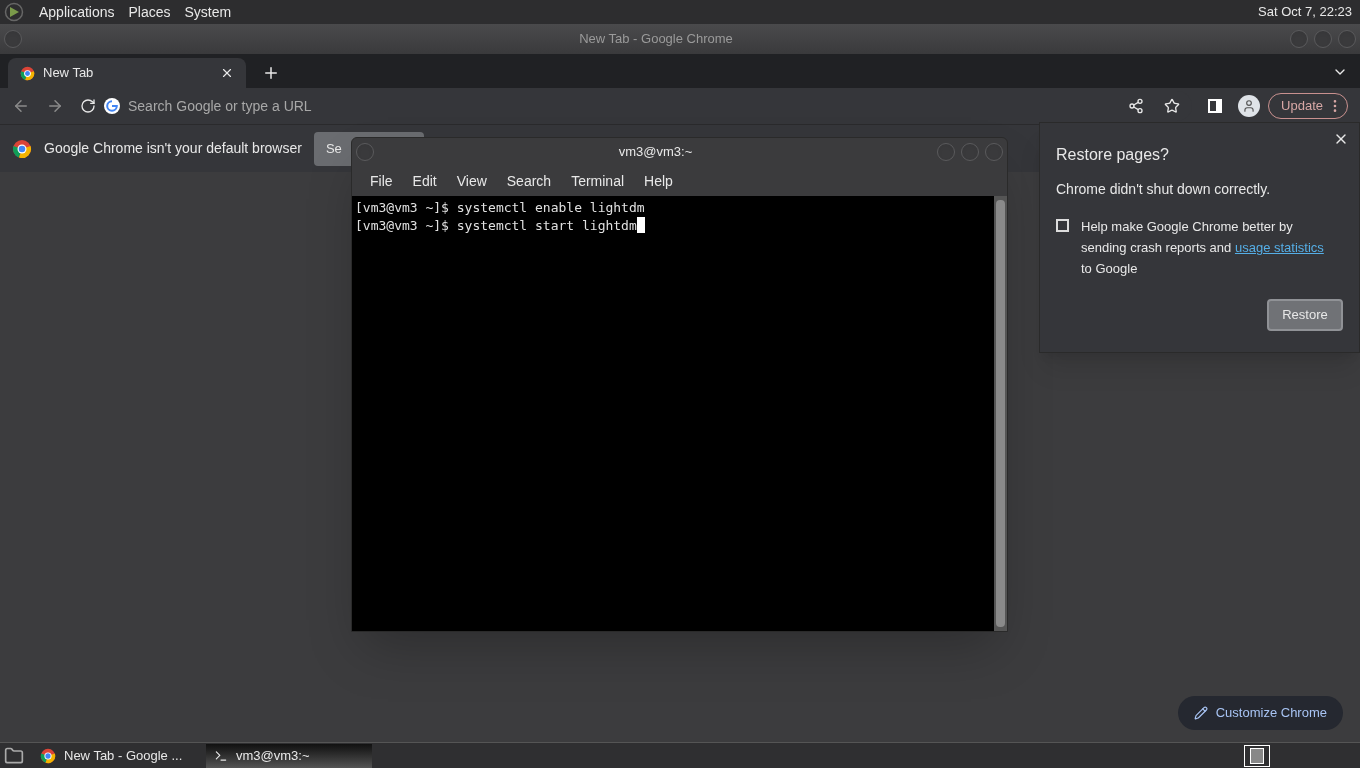 The height and width of the screenshot is (768, 1360). What do you see at coordinates (658, 181) in the screenshot?
I see `terminal-menu: Help` at bounding box center [658, 181].